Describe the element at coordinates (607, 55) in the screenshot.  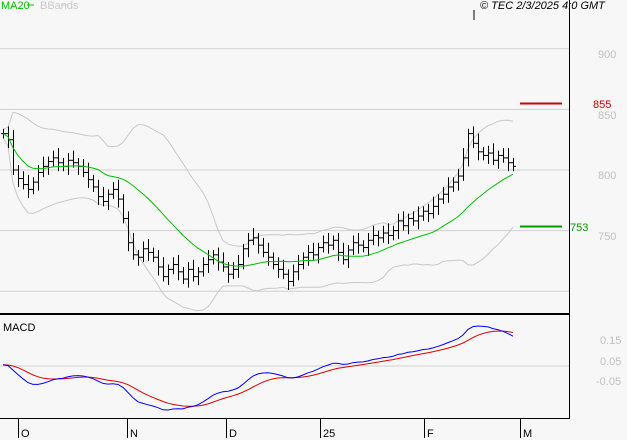
I see `price-tick: 900` at that location.